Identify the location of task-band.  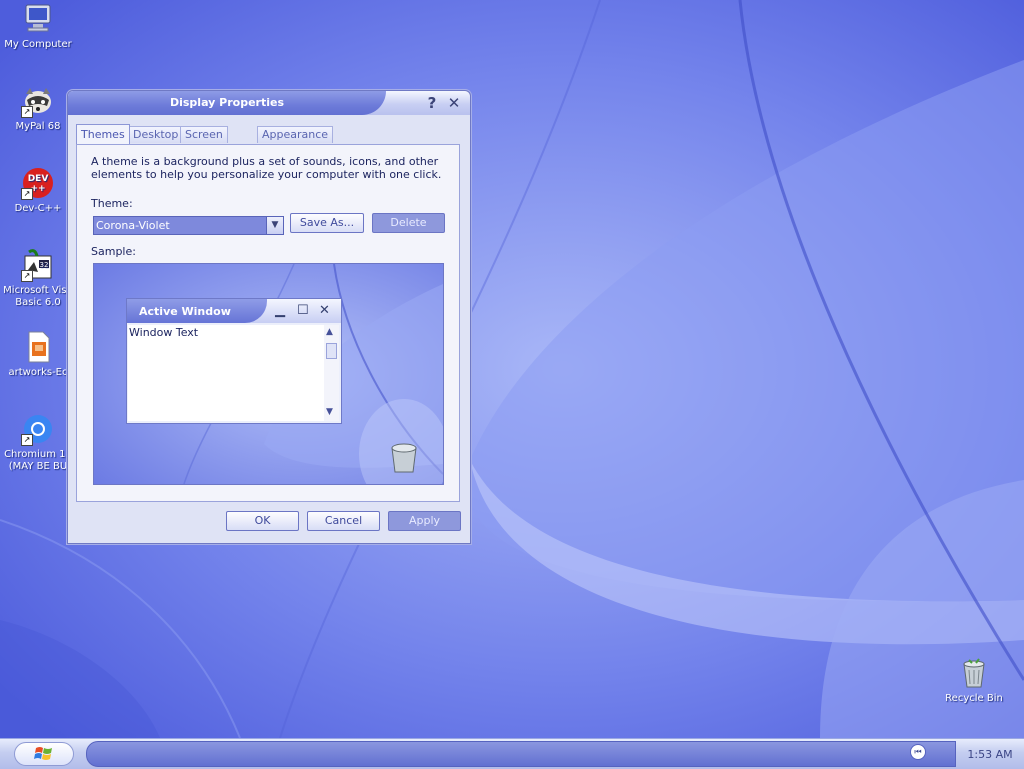
(521, 754).